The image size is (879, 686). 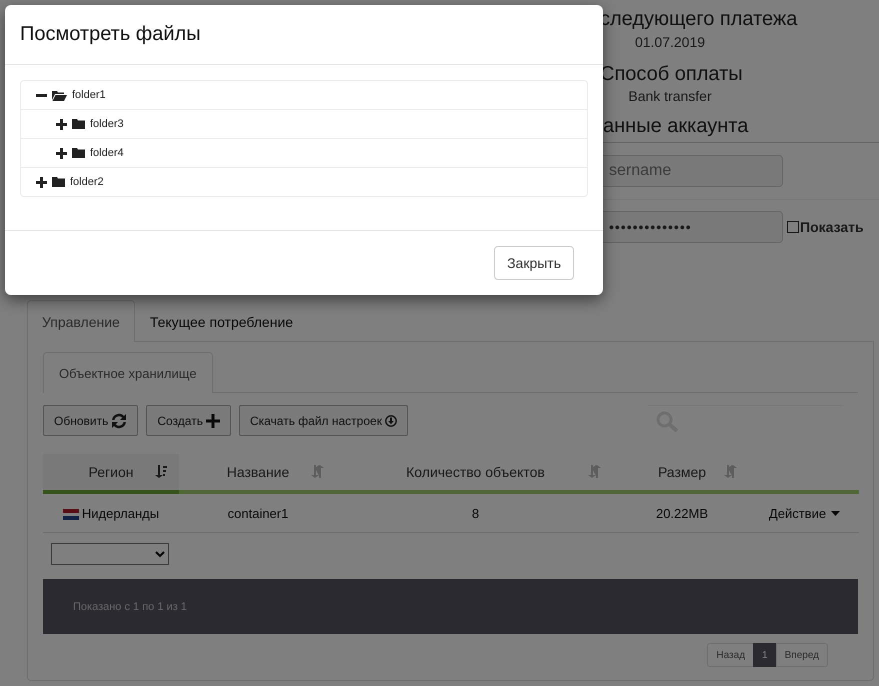 What do you see at coordinates (802, 655) in the screenshot?
I see `pagination-button: Вперед` at bounding box center [802, 655].